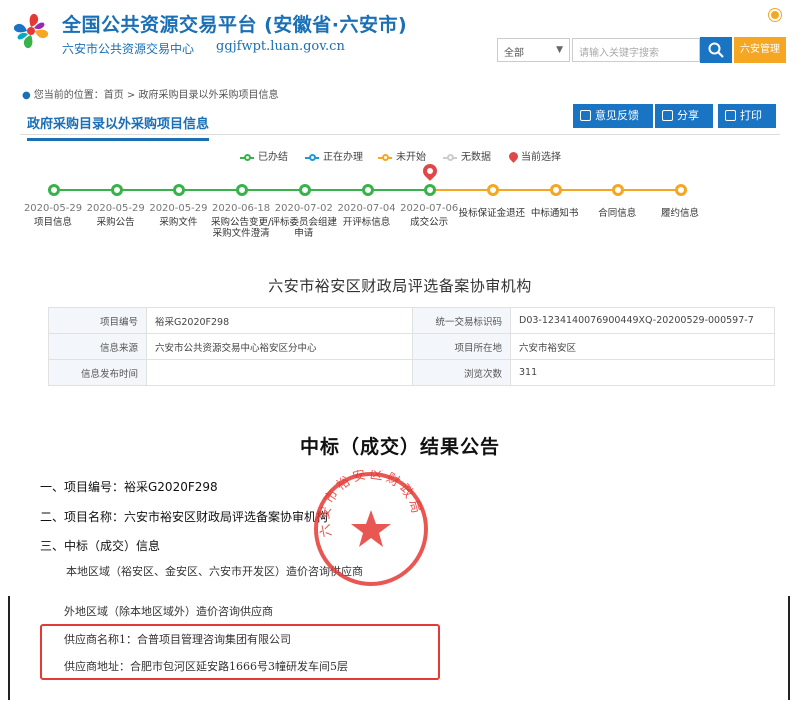 The width and height of the screenshot is (800, 707). I want to click on breadcrumb-text: 您当前的位置：首页 > 政府采购目录以外采购项目信息, so click(156, 95).